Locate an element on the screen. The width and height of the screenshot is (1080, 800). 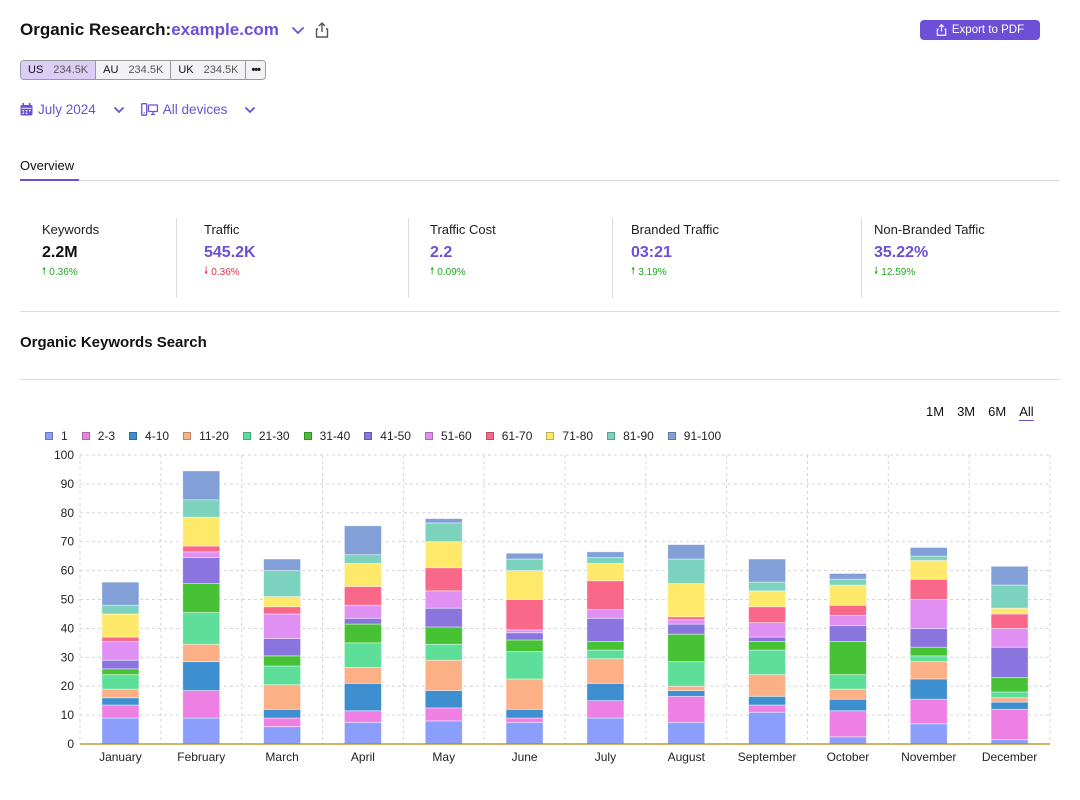
range-1m: 1M is located at coordinates (935, 412).